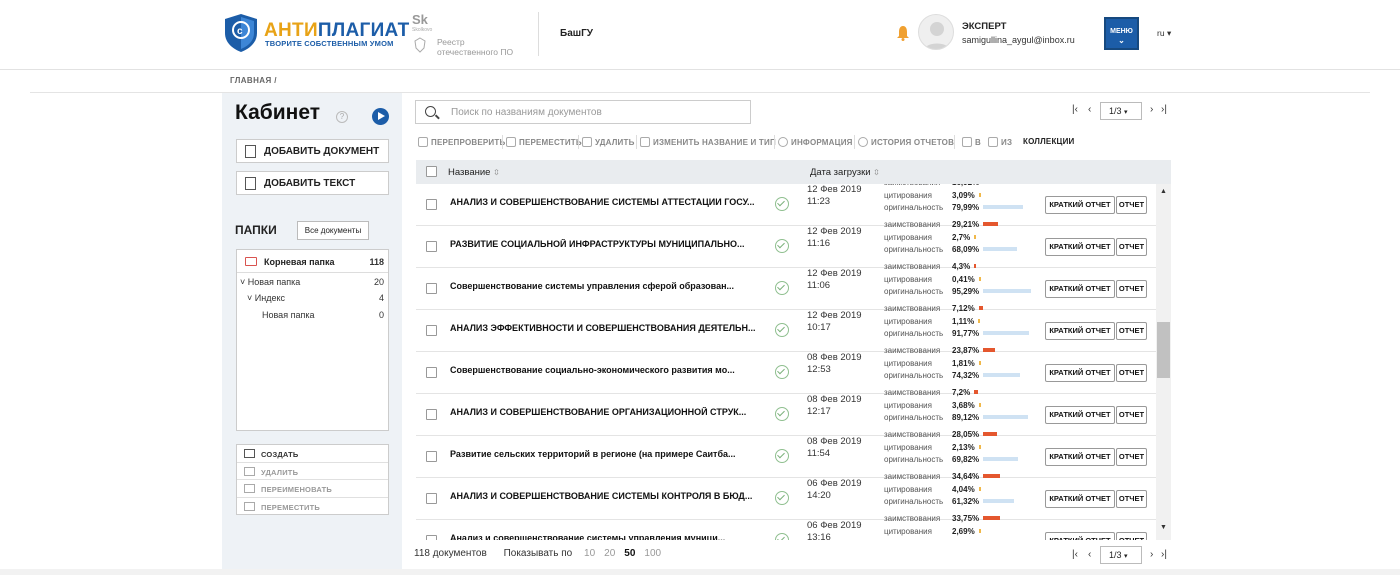 Image resolution: width=1400 pixels, height=575 pixels. What do you see at coordinates (708, 142) in the screenshot?
I see `rename-button: ИЗМЕНИТЬ НАЗВАНИЕ И ТИП` at bounding box center [708, 142].